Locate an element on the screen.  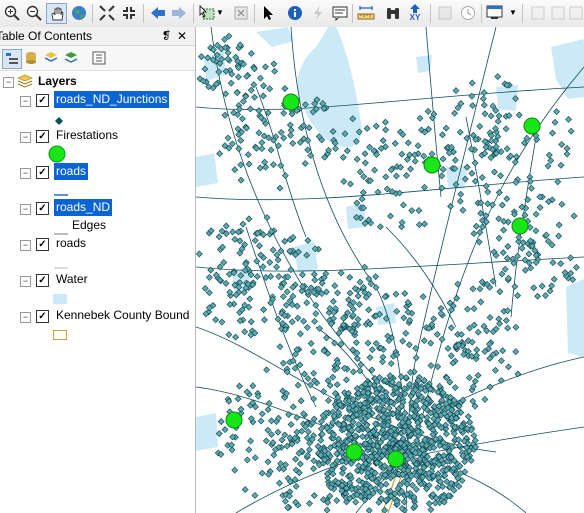
toc-options-icon is located at coordinates (99, 58).